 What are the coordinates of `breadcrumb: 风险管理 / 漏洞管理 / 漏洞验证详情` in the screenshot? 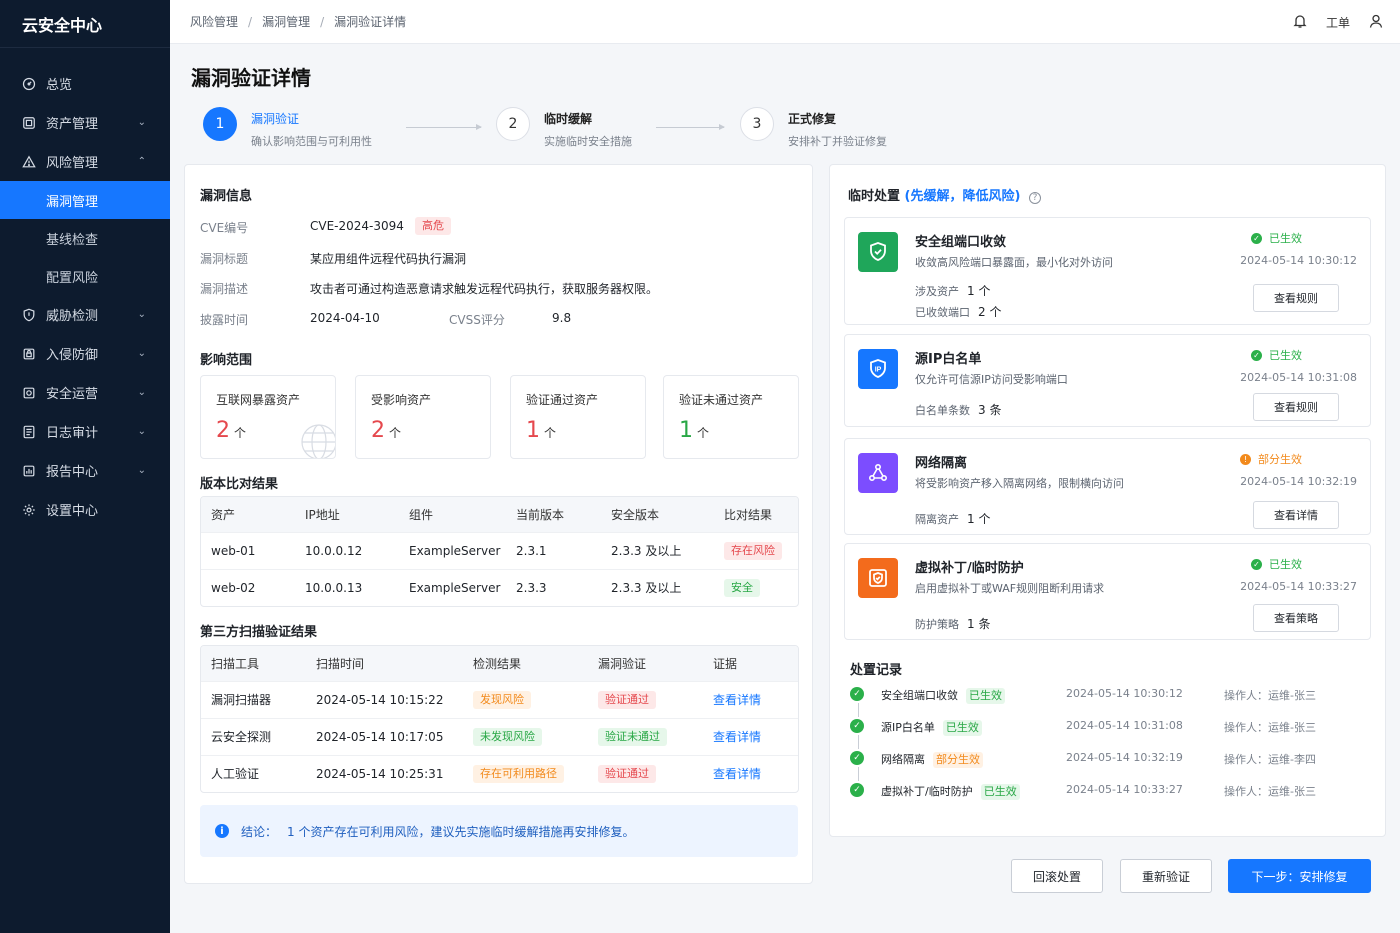 It's located at (298, 21).